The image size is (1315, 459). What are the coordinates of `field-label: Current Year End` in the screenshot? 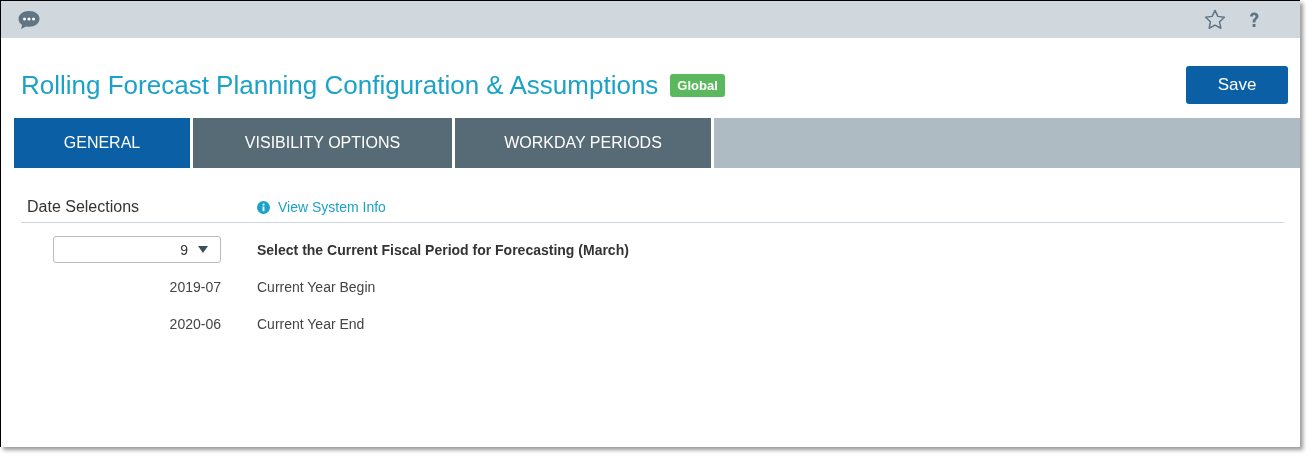 It's located at (311, 323).